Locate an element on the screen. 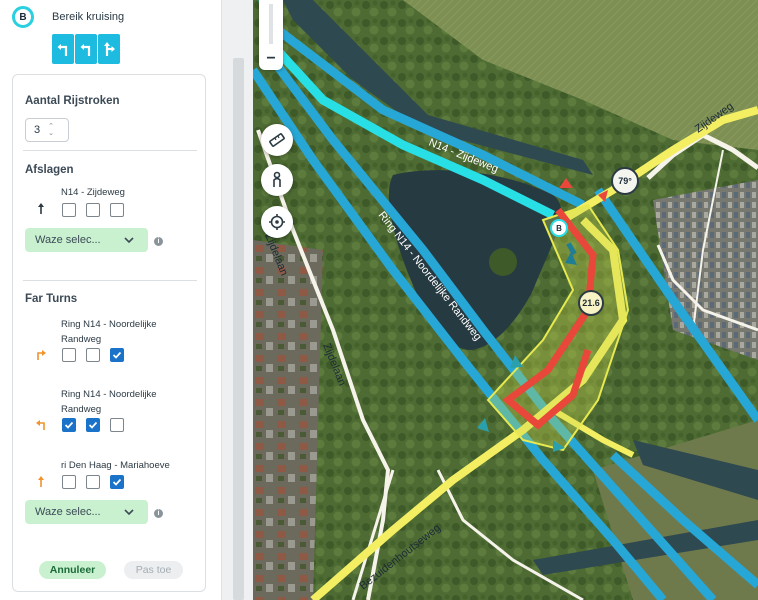 This screenshot has height=600, width=758. measure-tool-button is located at coordinates (277, 140).